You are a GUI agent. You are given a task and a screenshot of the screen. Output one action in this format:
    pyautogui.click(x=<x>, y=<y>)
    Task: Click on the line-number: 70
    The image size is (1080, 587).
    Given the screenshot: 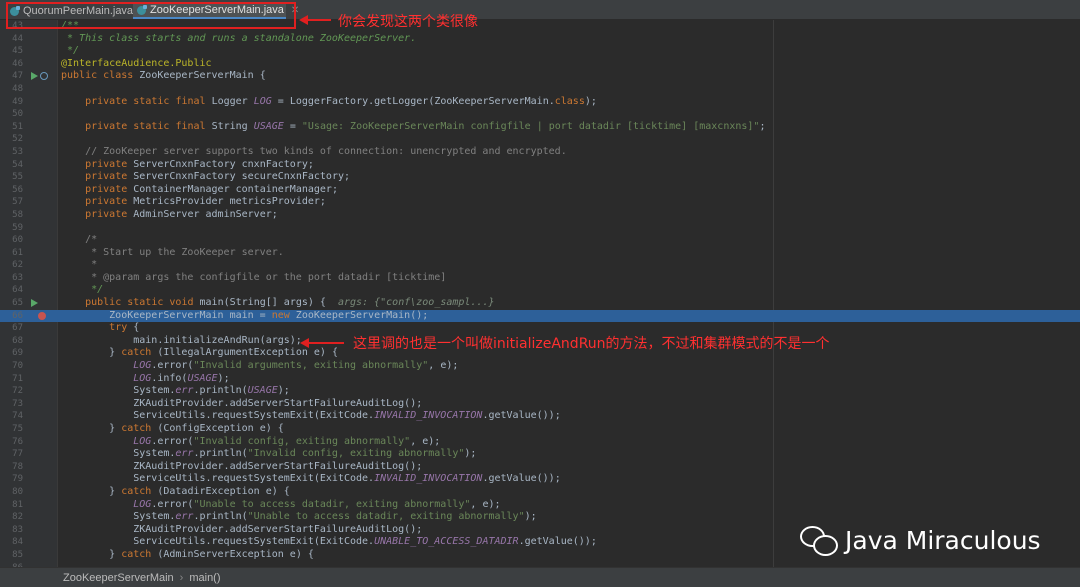 What is the action you would take?
    pyautogui.click(x=17, y=366)
    